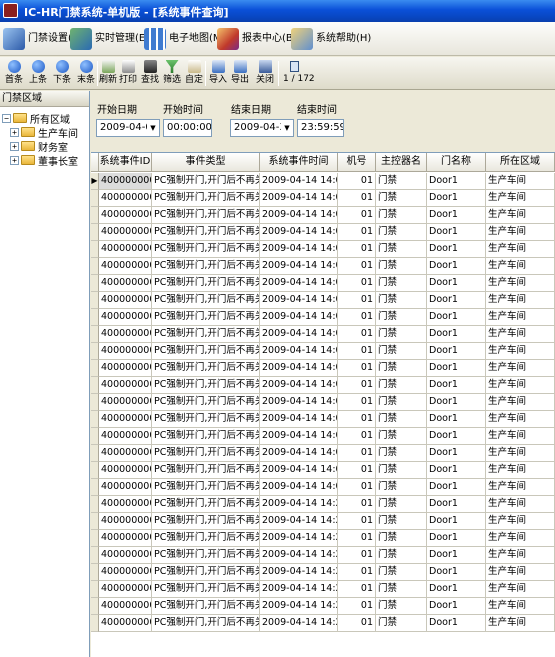  What do you see at coordinates (520, 162) in the screenshot?
I see `column-header-area: 所在区域` at bounding box center [520, 162].